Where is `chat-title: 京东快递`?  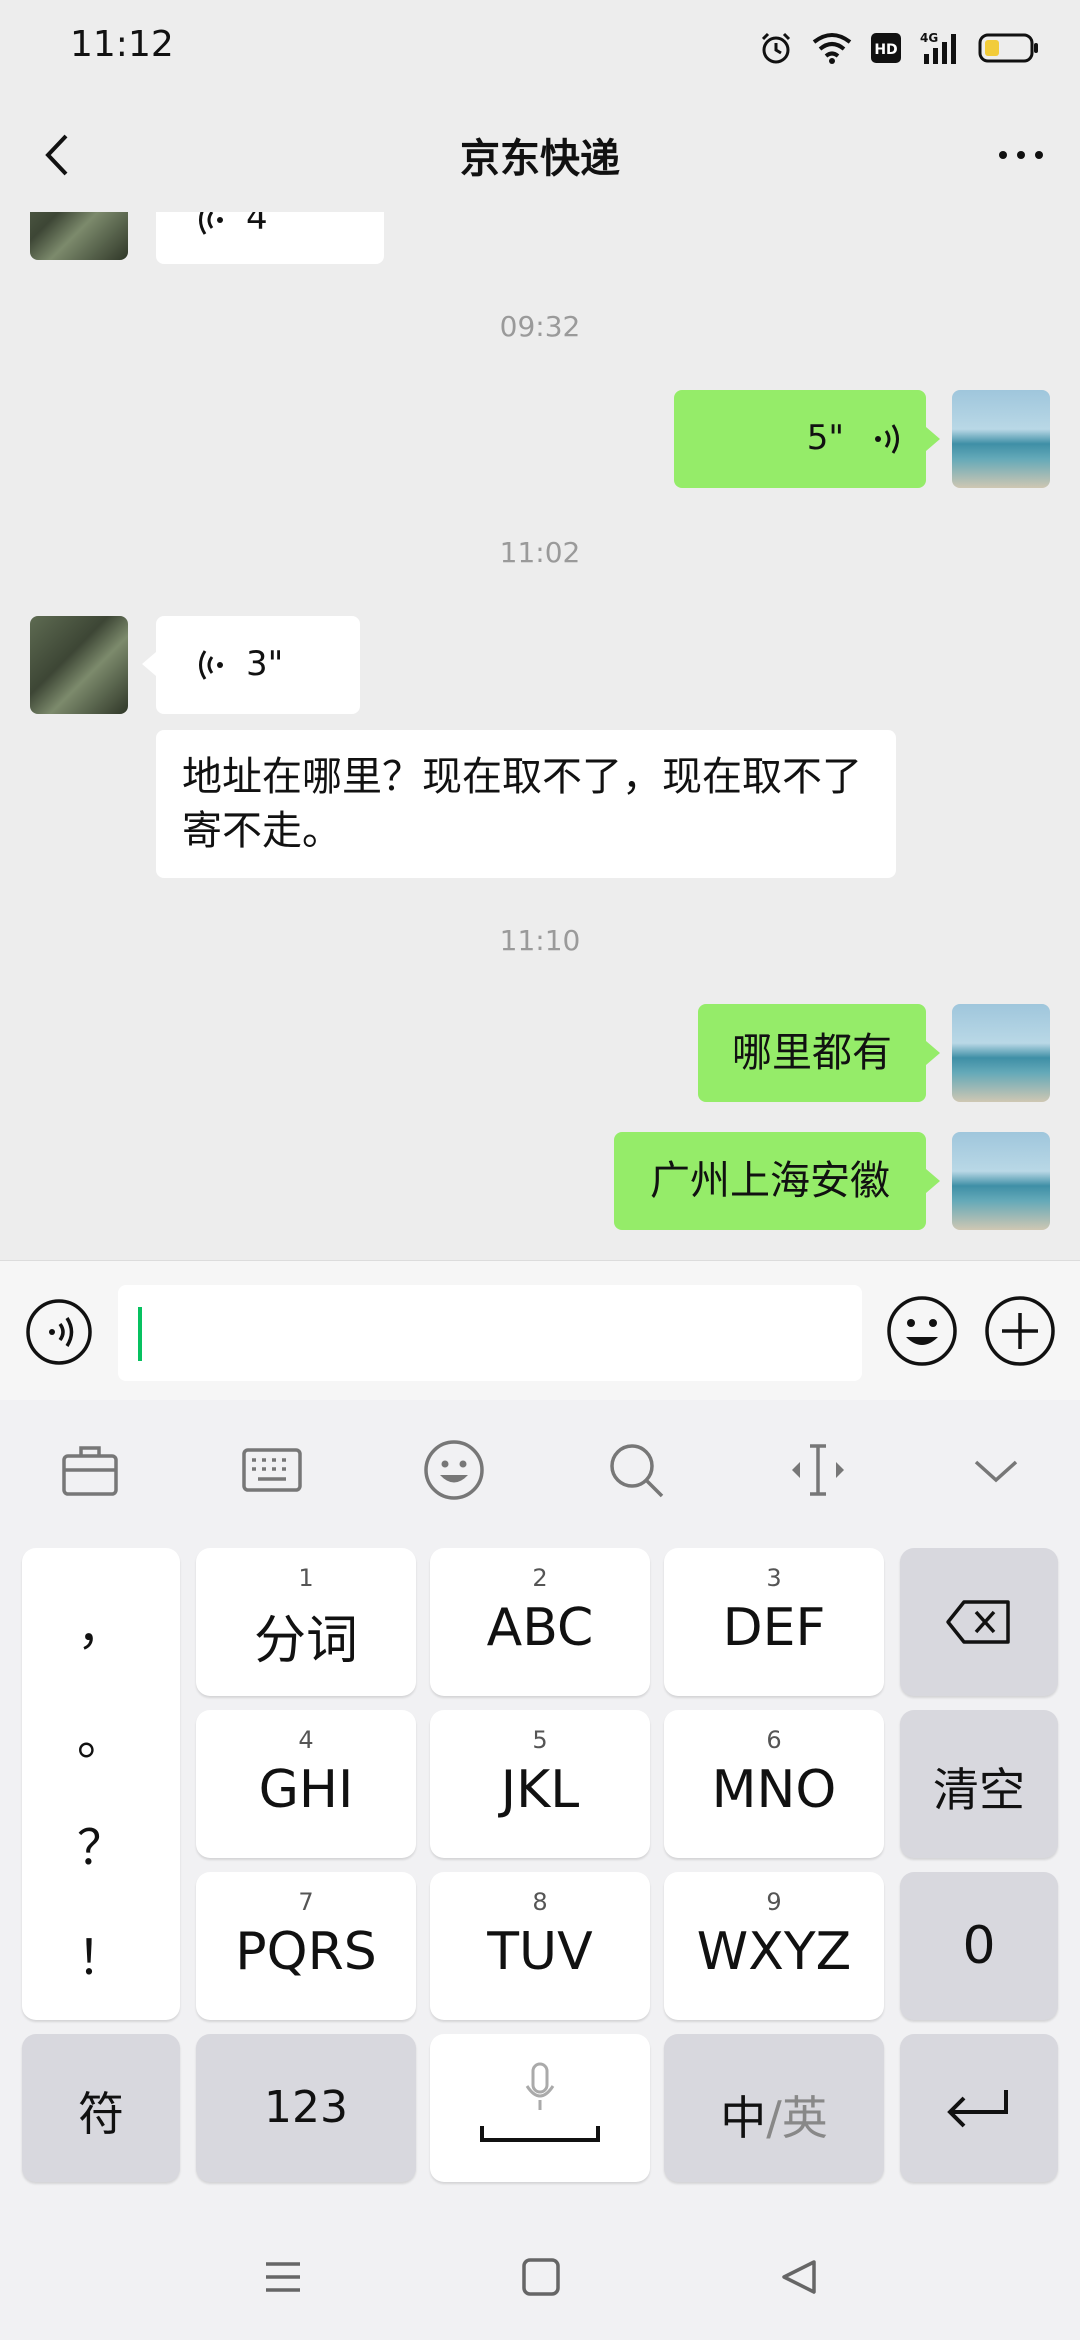 chat-title: 京东快递 is located at coordinates (540, 159).